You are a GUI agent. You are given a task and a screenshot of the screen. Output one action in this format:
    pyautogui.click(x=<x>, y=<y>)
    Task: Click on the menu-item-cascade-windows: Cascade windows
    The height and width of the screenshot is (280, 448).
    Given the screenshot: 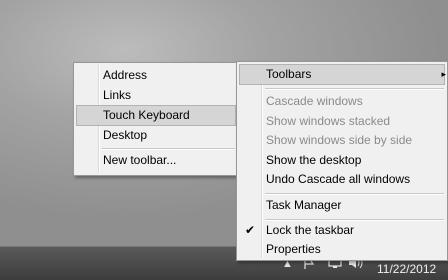 What is the action you would take?
    pyautogui.click(x=342, y=101)
    